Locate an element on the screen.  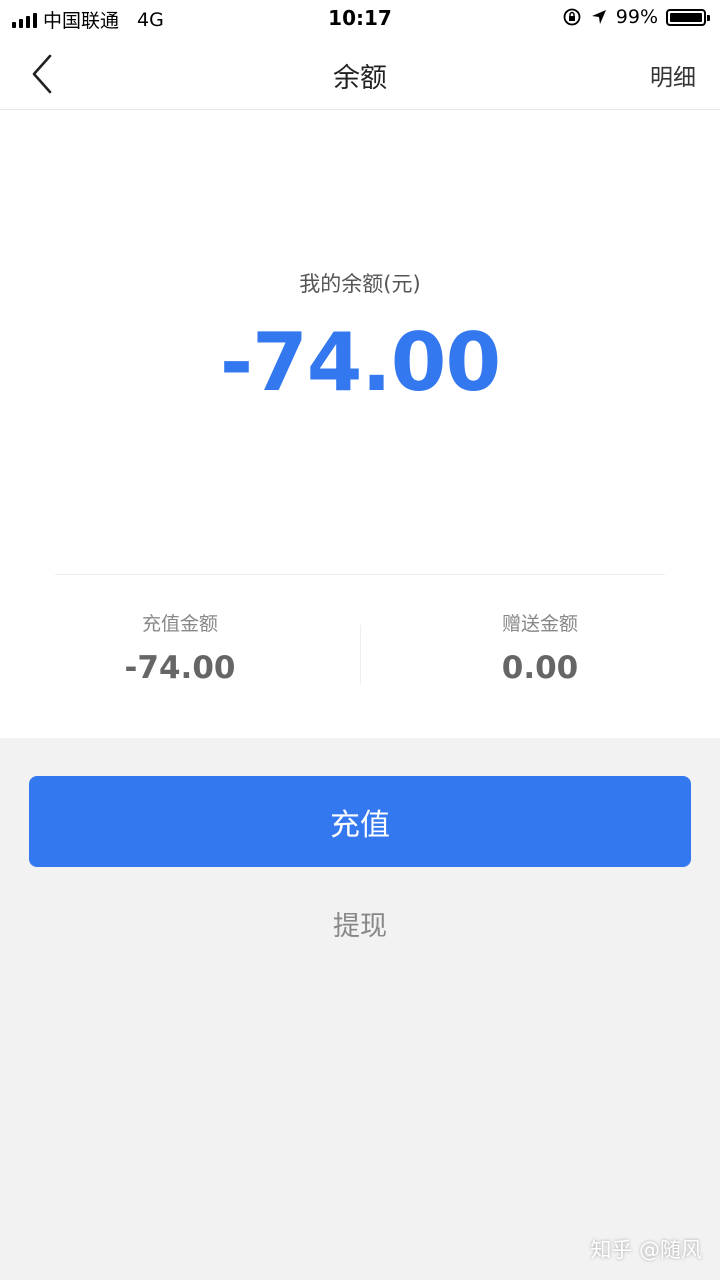
orientation-lock-icon is located at coordinates (572, 17).